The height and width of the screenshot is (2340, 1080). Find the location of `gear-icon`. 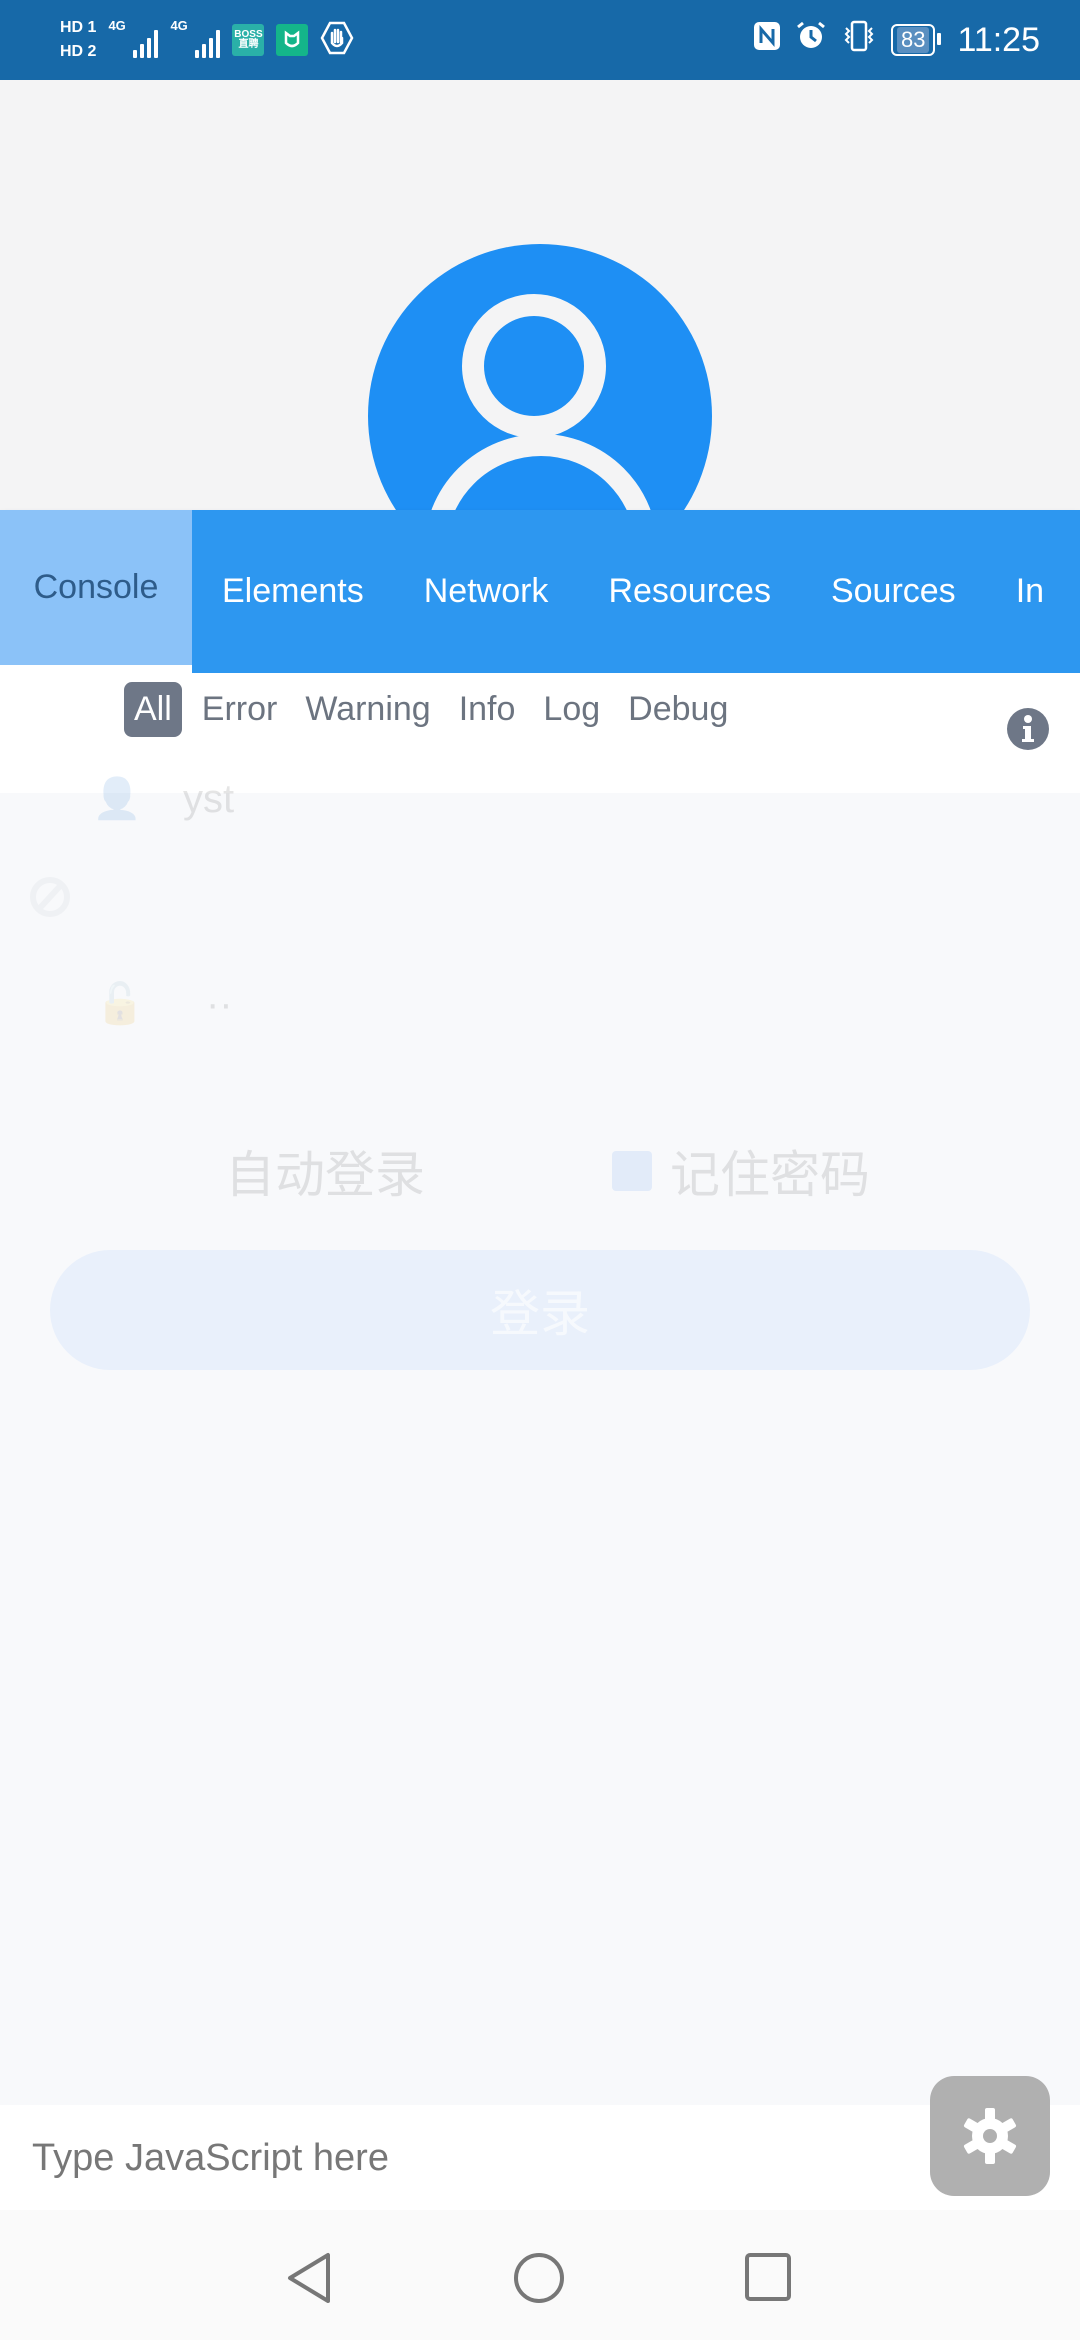

gear-icon is located at coordinates (990, 2136).